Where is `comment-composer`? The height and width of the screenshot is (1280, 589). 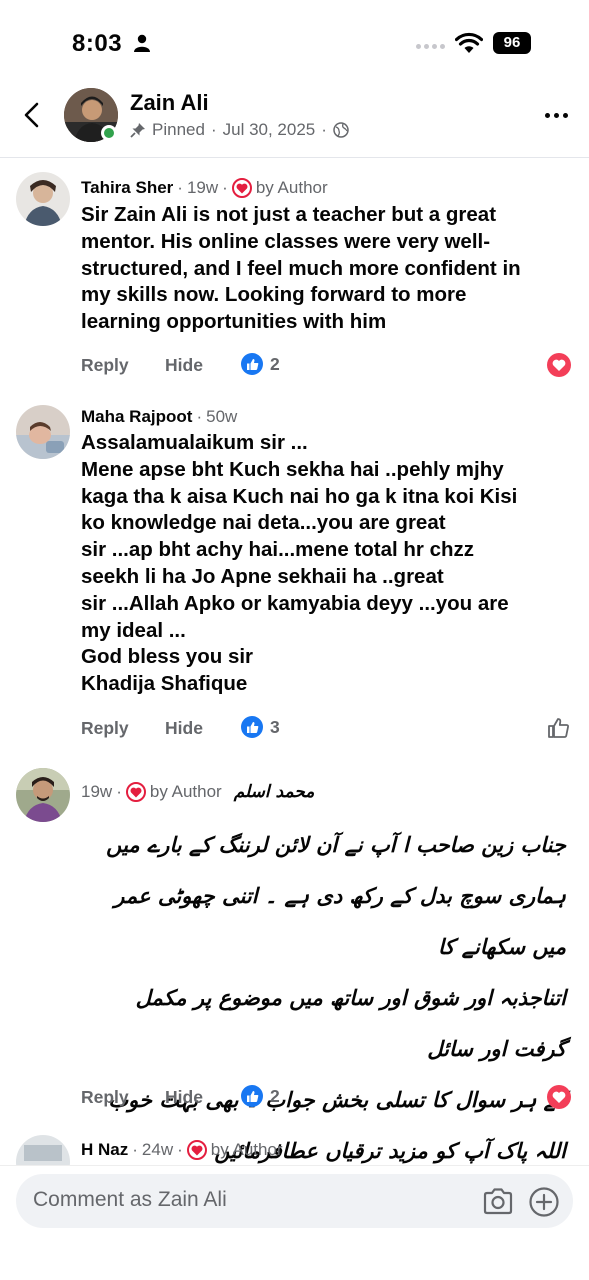 comment-composer is located at coordinates (294, 1222).